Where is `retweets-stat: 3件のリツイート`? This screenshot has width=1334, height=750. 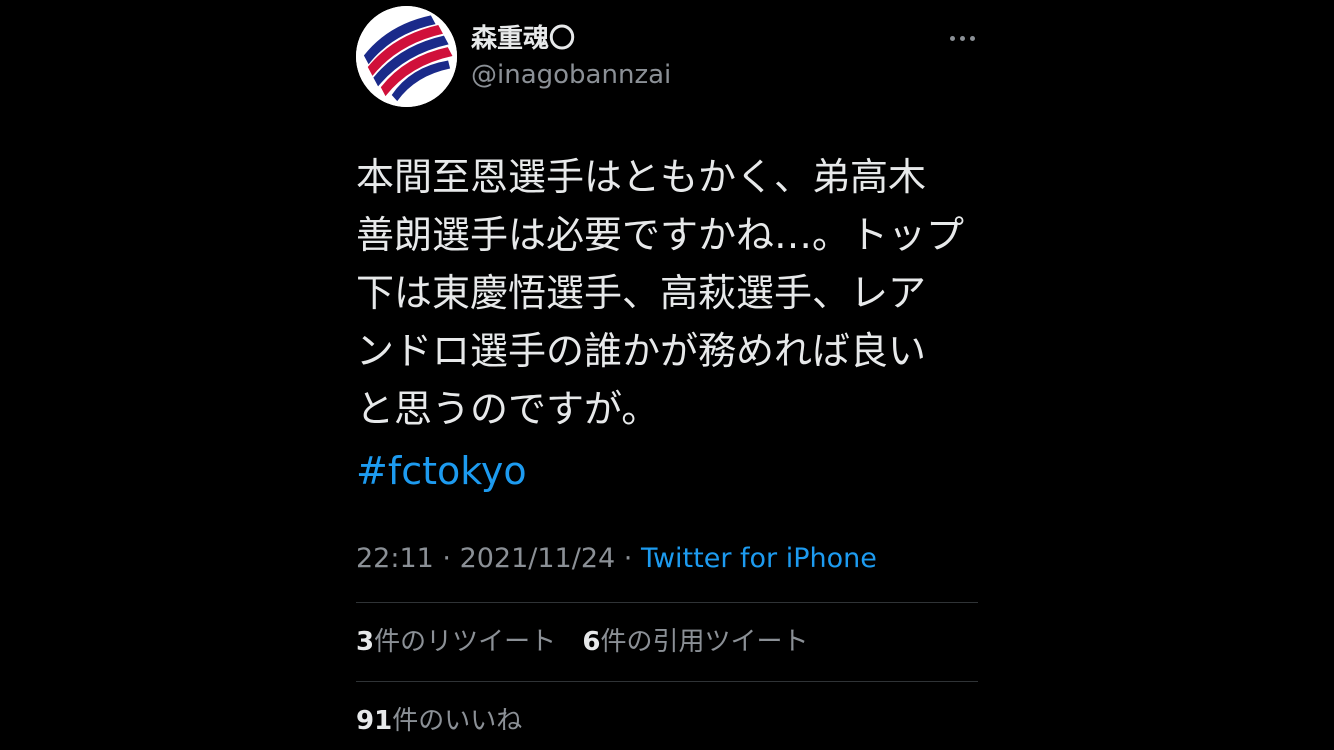
retweets-stat: 3件のリツイート is located at coordinates (456, 642).